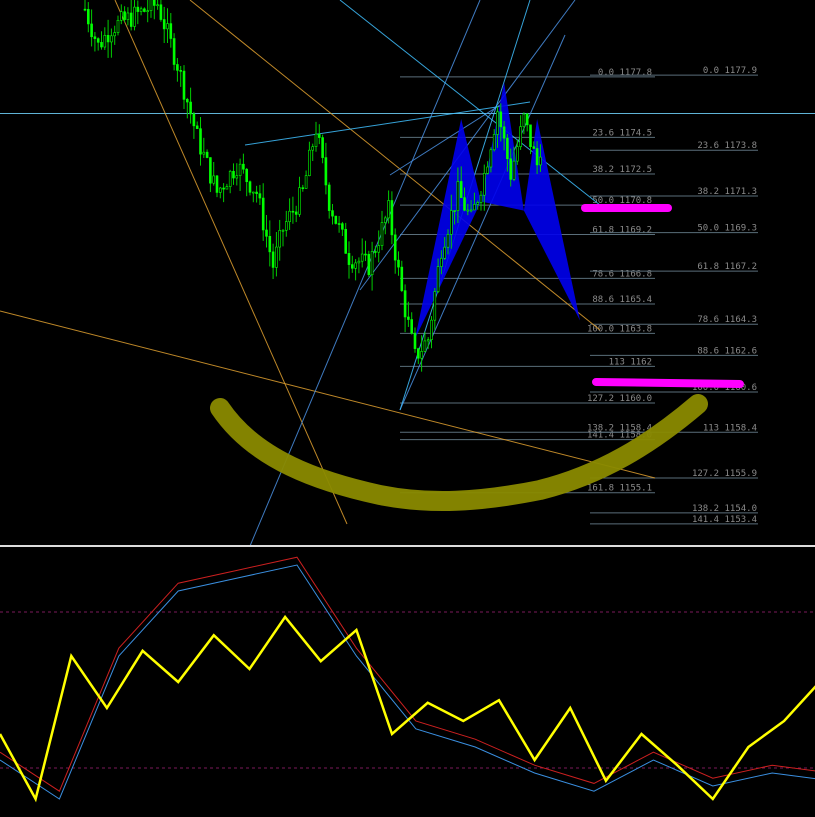  What do you see at coordinates (727, 320) in the screenshot?
I see `fib-level-right-label: 78.6 1164.3` at bounding box center [727, 320].